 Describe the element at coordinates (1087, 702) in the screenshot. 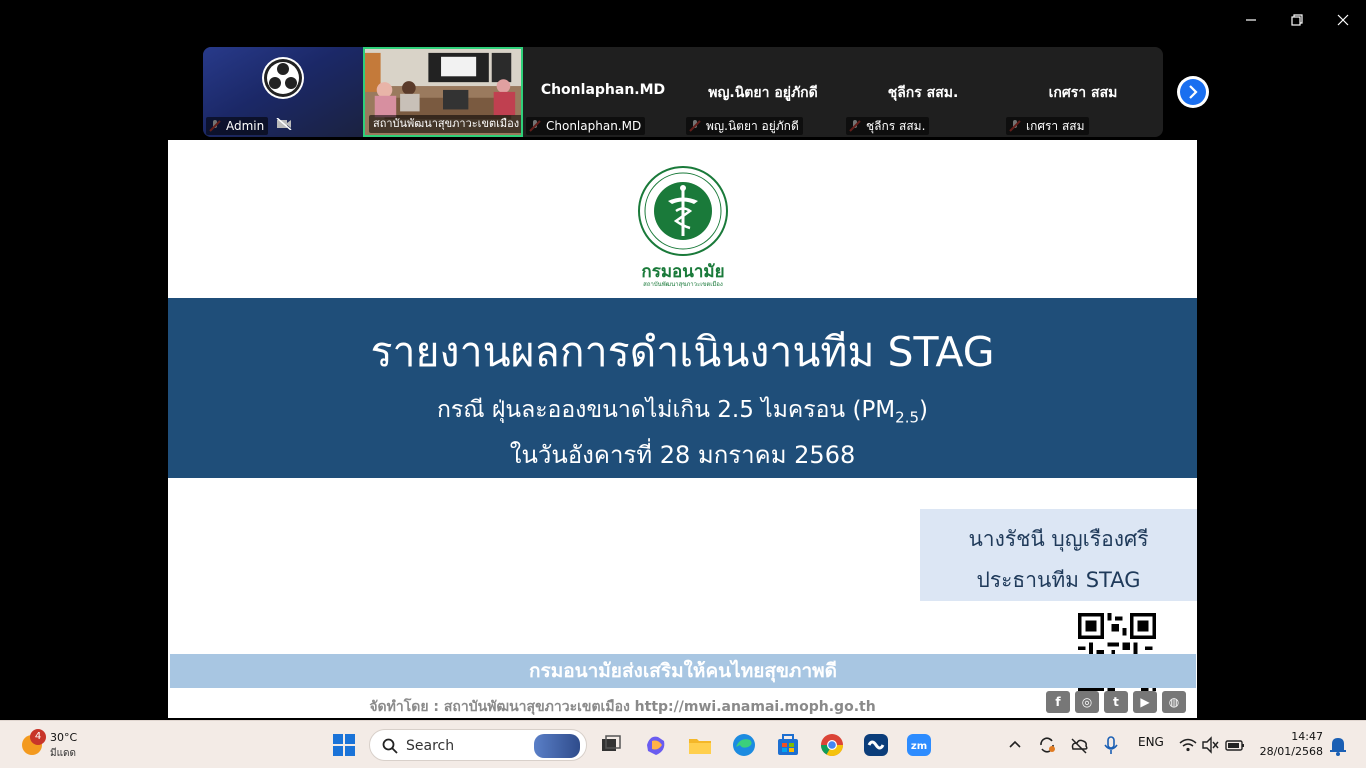

I see `line-icon: ◎` at that location.